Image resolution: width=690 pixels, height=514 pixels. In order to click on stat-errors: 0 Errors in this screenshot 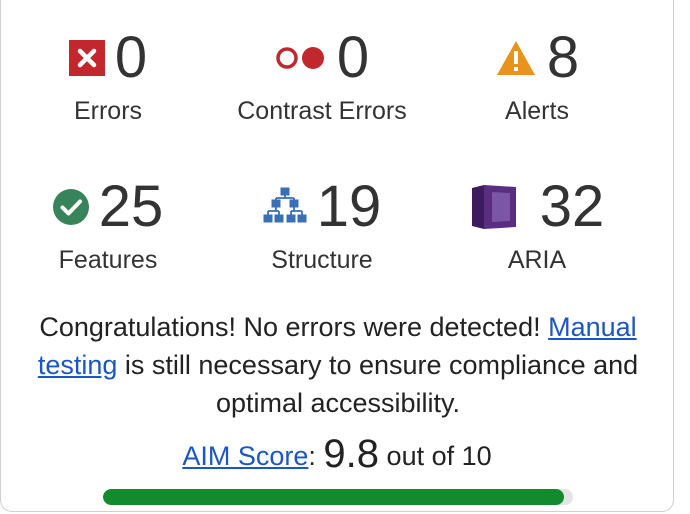, I will do `click(111, 77)`.